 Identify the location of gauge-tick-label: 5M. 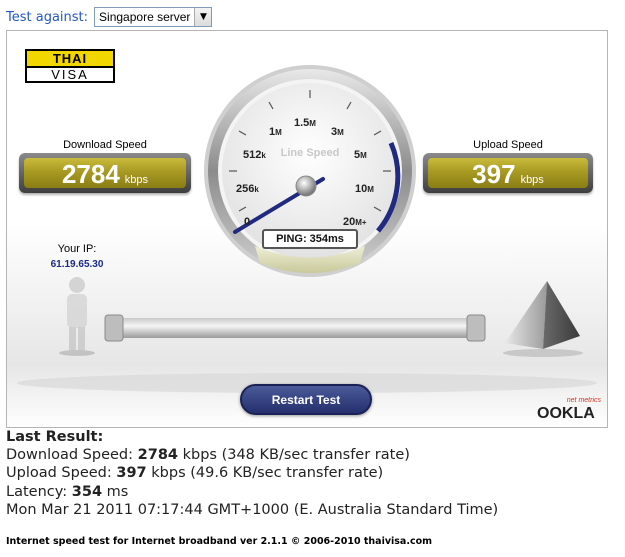
(360, 155).